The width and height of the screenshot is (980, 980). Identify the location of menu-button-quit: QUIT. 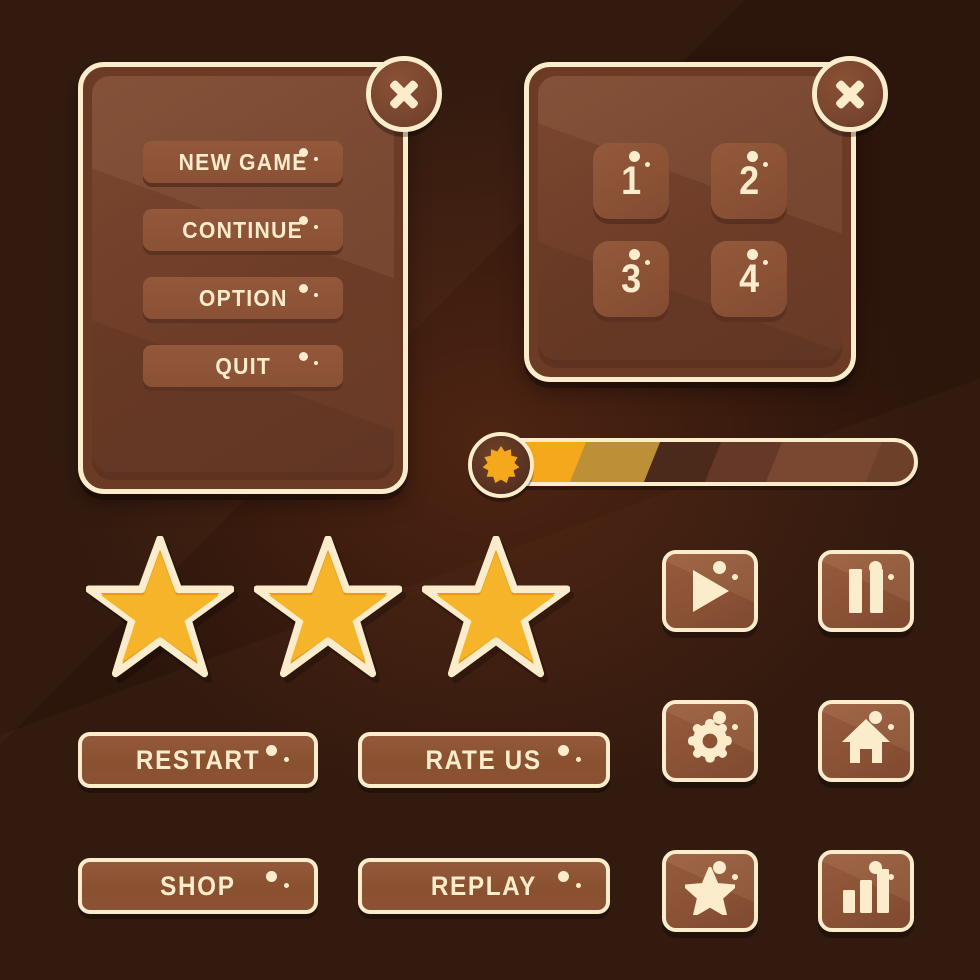
(243, 366).